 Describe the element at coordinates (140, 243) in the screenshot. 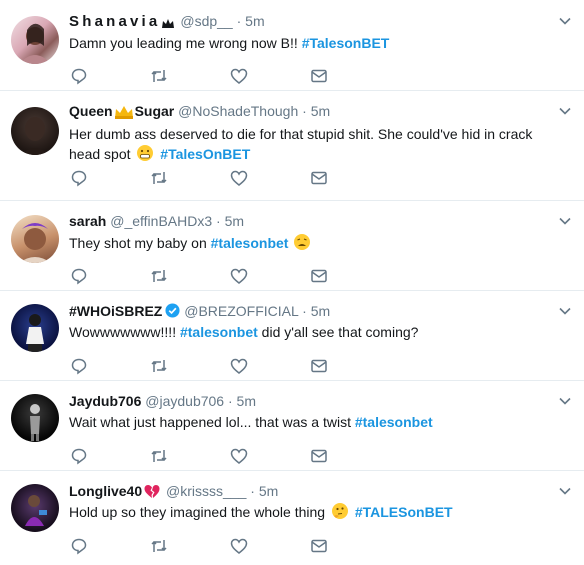

I see `text-segment: They shot my baby on` at that location.